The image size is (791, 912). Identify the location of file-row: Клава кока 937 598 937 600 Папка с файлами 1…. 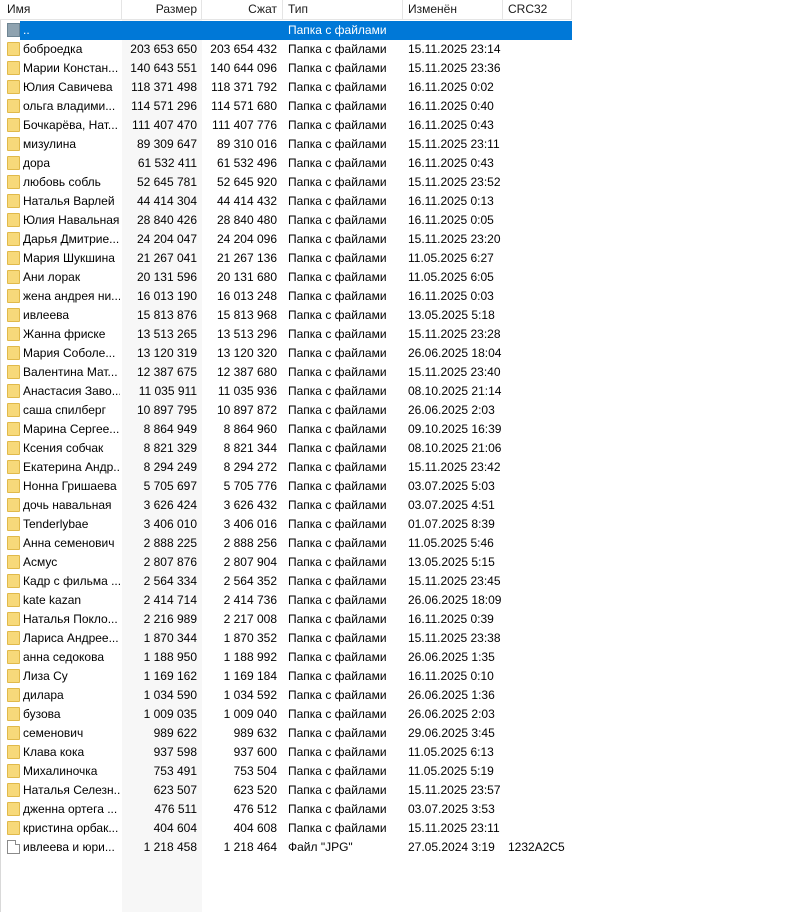
(395, 752).